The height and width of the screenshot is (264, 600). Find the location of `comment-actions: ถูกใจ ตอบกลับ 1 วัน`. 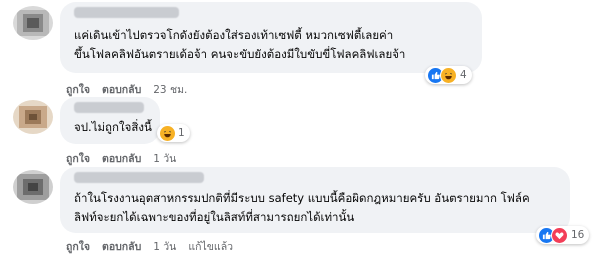

comment-actions: ถูกใจ ตอบกลับ 1 วัน is located at coordinates (121, 158).